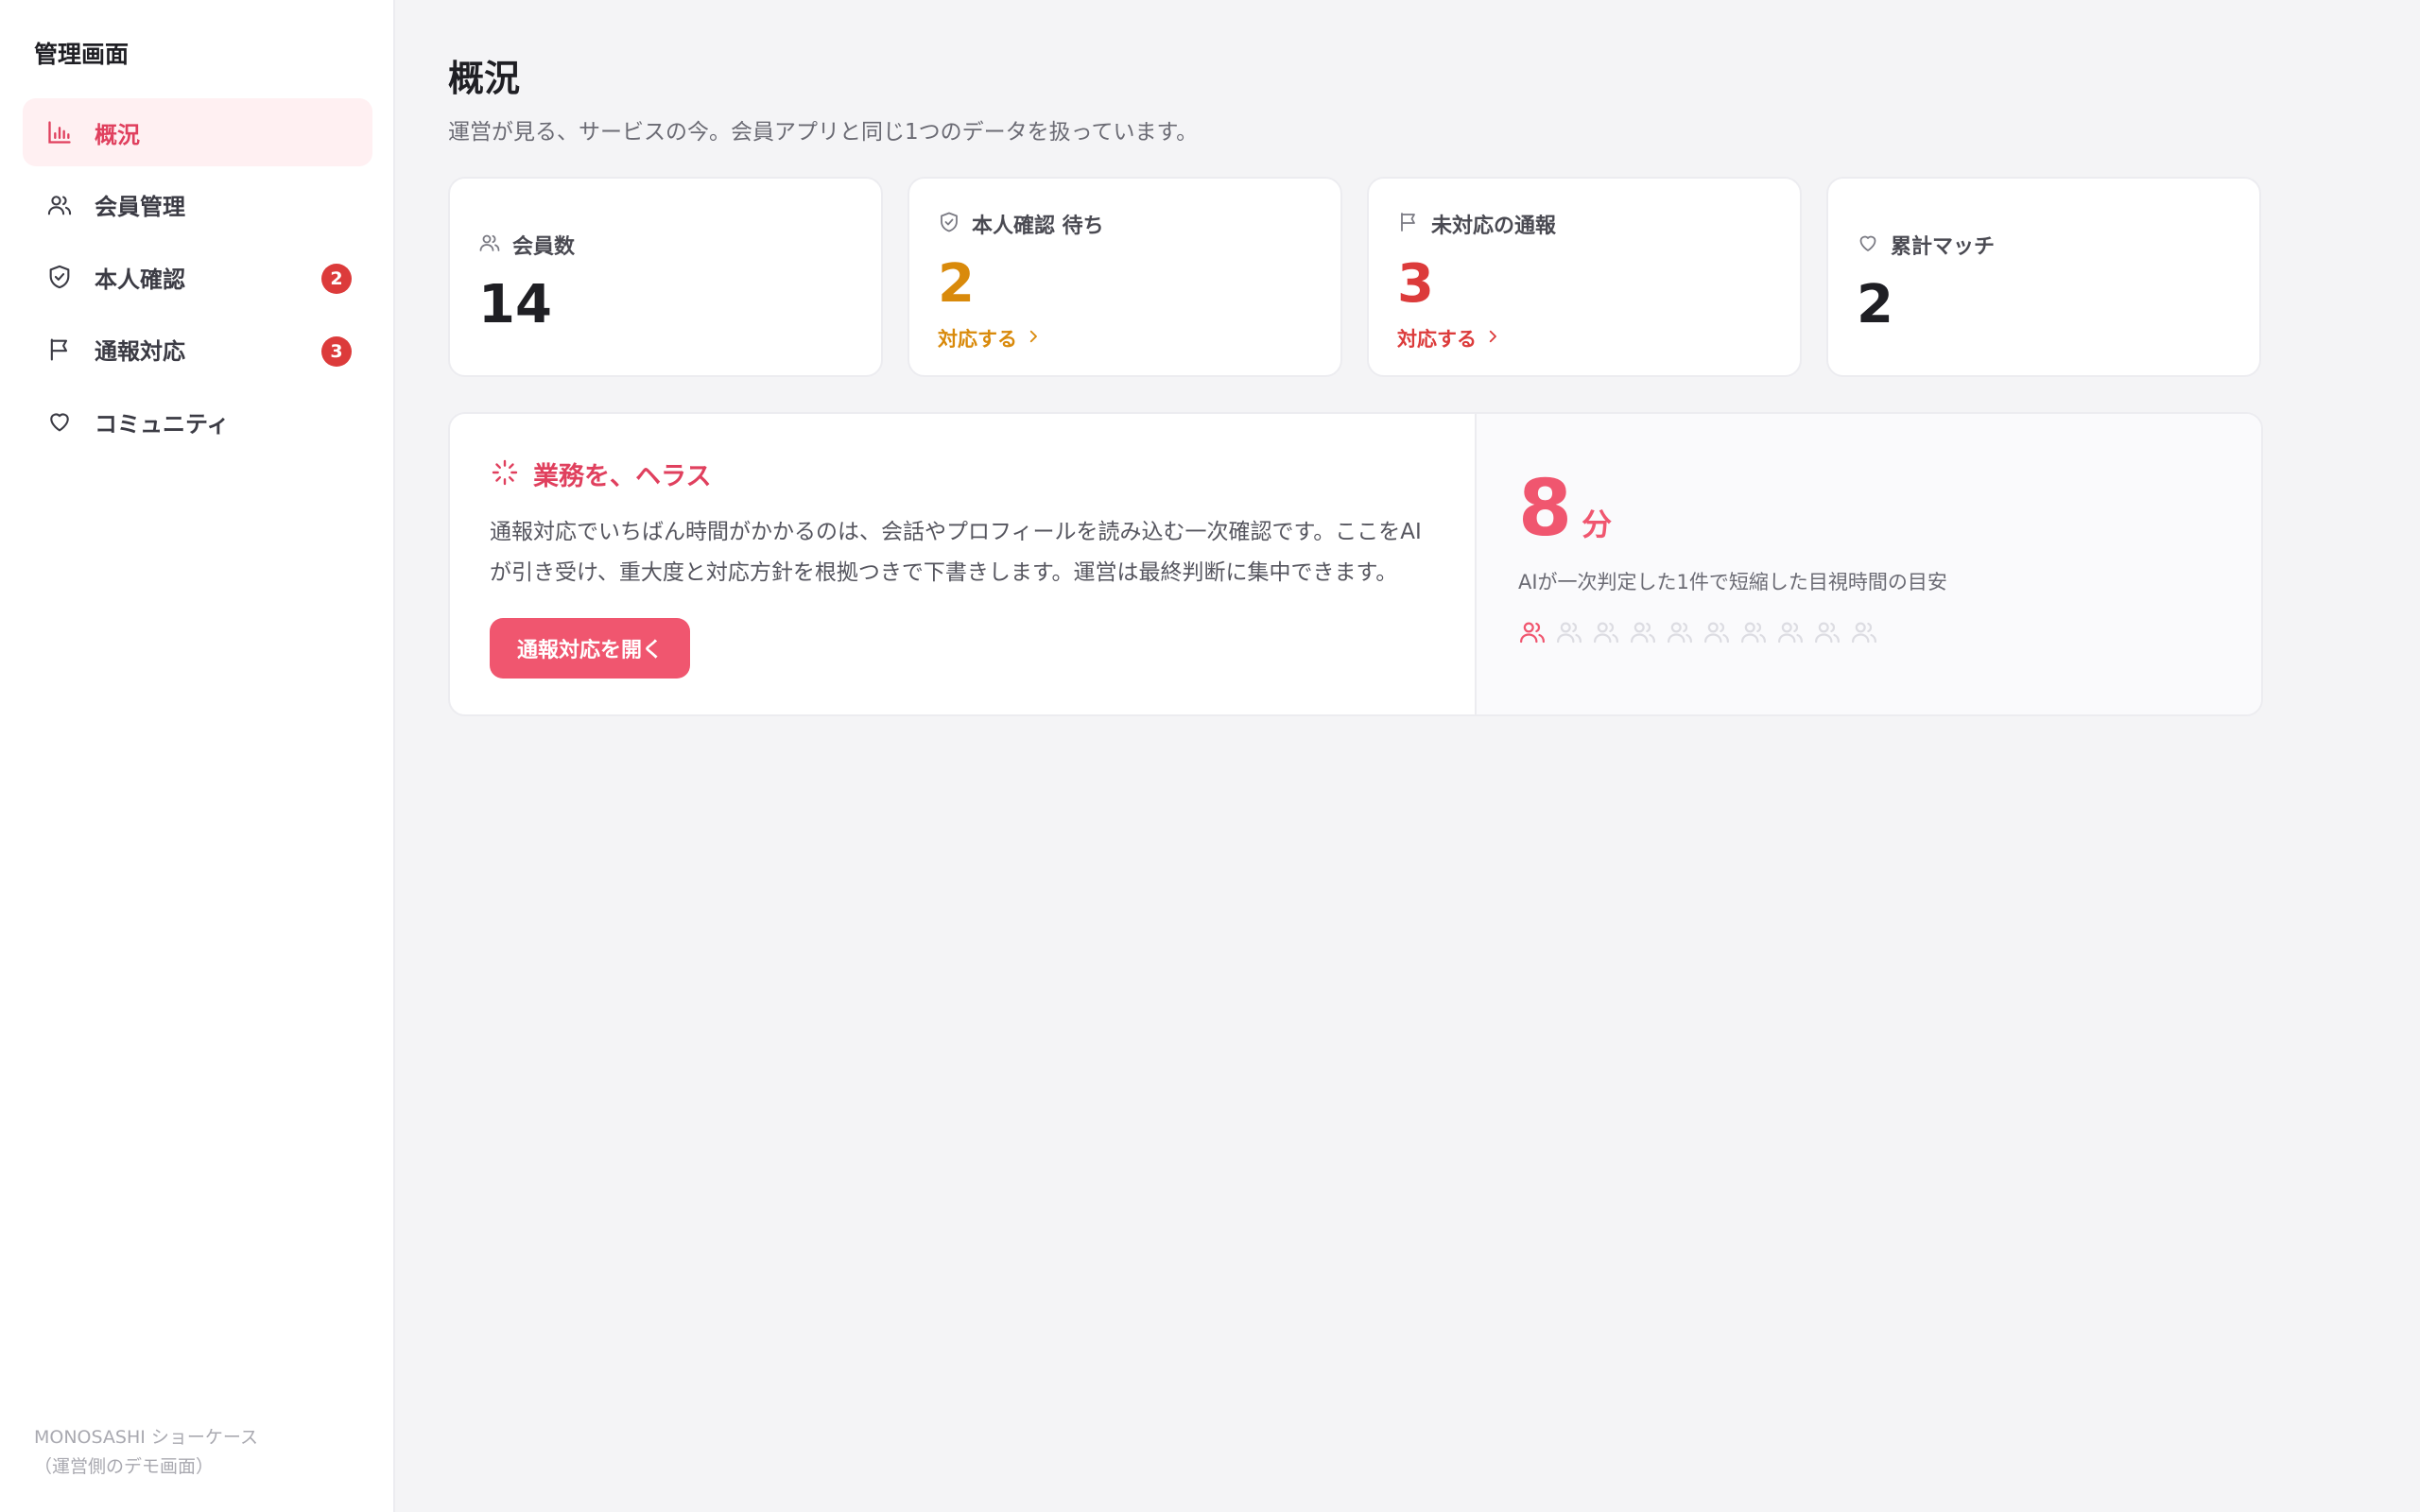 The image size is (2420, 1512). What do you see at coordinates (117, 134) in the screenshot?
I see `sidebar-item-label: 概況` at bounding box center [117, 134].